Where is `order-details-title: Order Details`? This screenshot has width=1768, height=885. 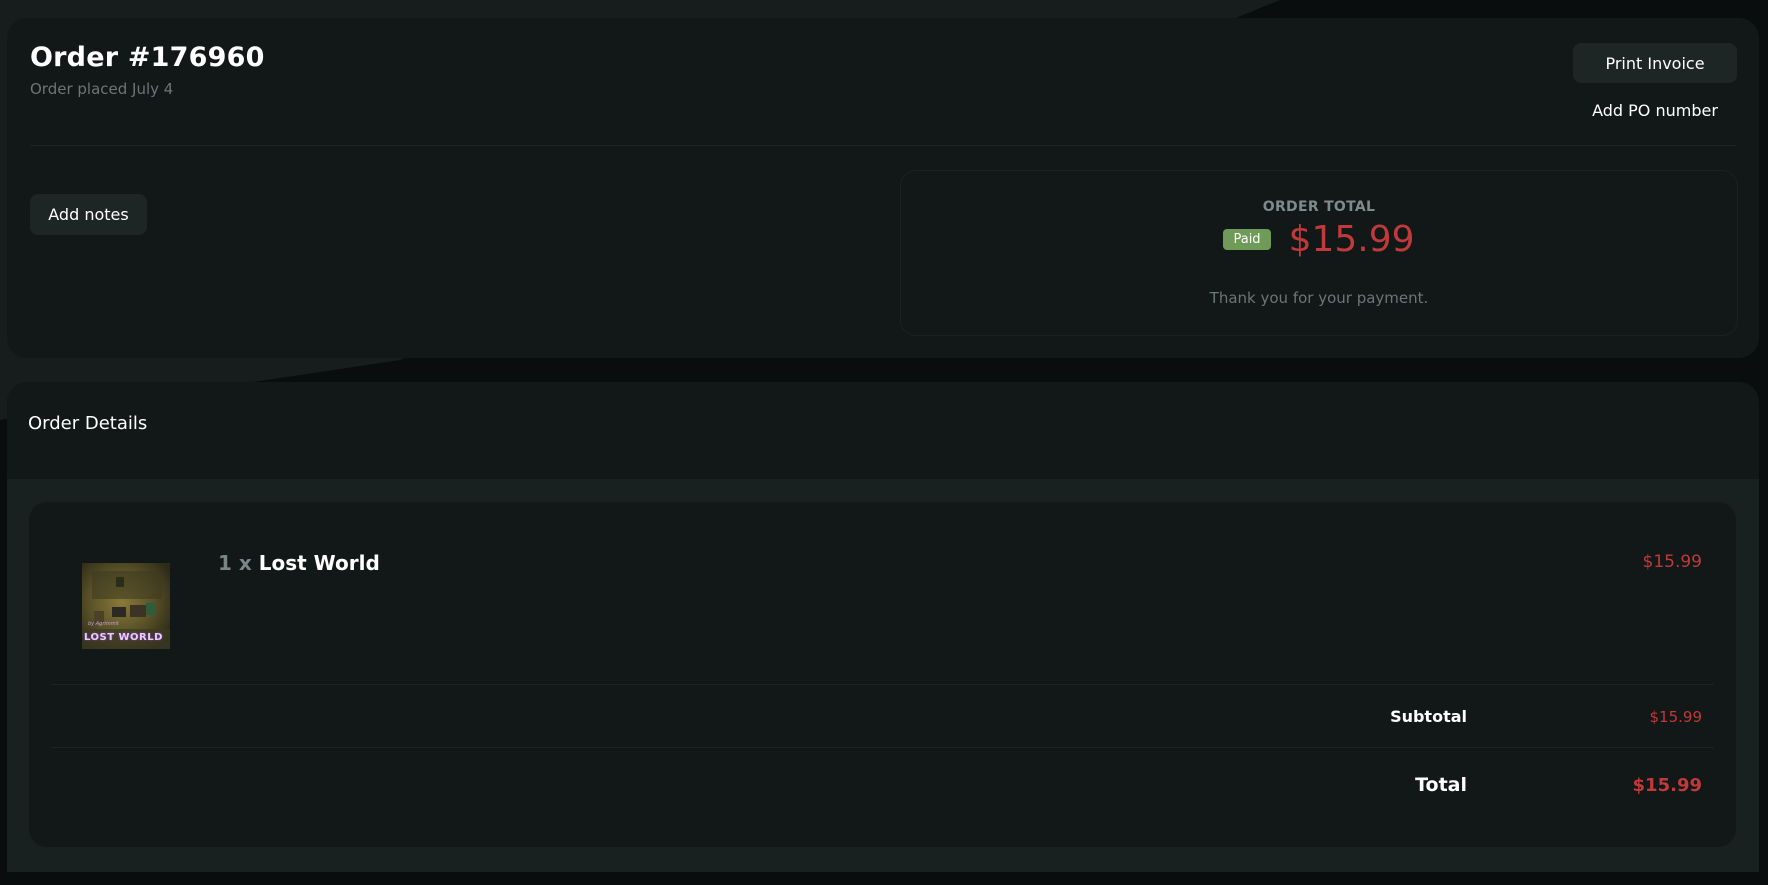
order-details-title: Order Details is located at coordinates (88, 423).